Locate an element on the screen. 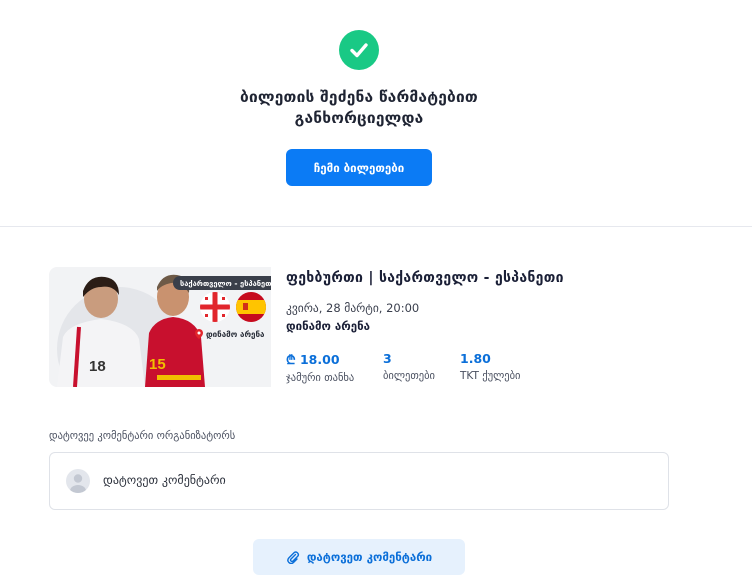 The width and height of the screenshot is (752, 575). stat-tkt-points-label: TKT ქულები is located at coordinates (490, 376).